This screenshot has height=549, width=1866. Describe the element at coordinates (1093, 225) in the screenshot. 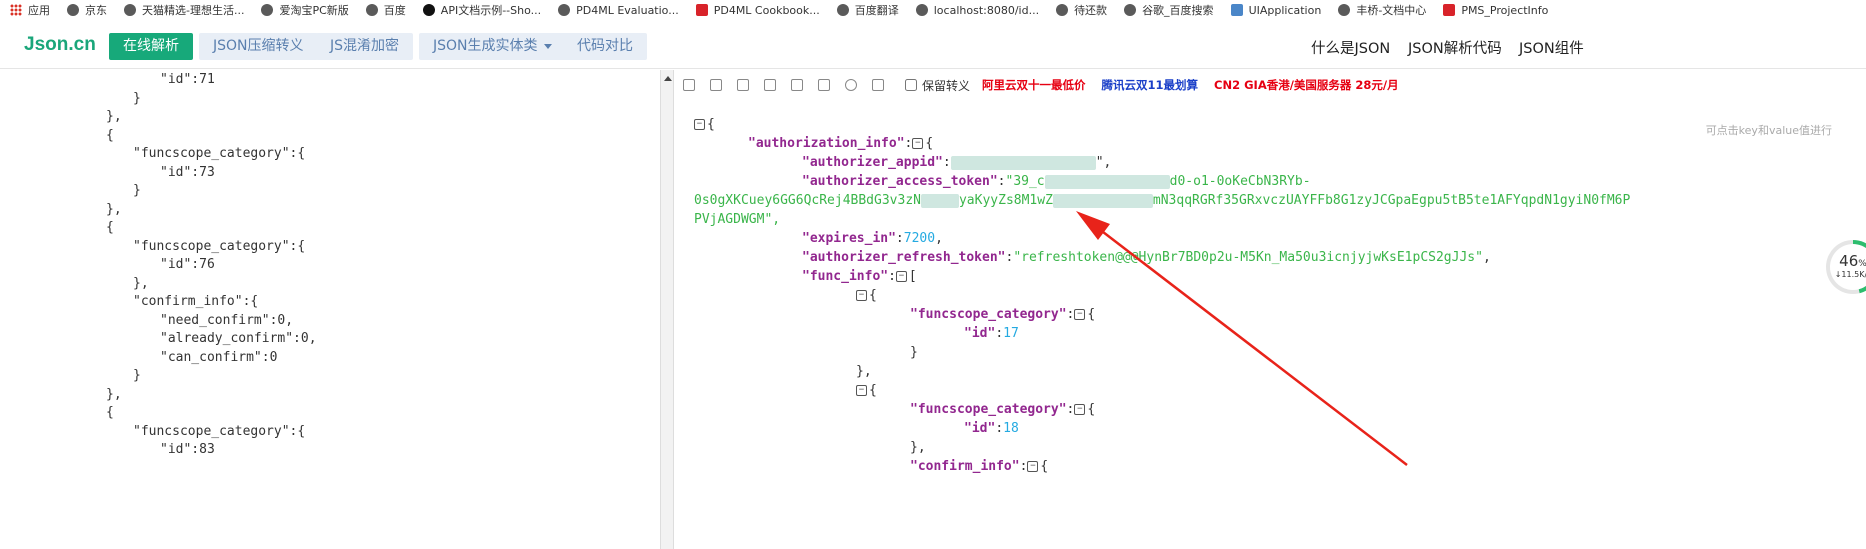

I see `arrow-head` at that location.